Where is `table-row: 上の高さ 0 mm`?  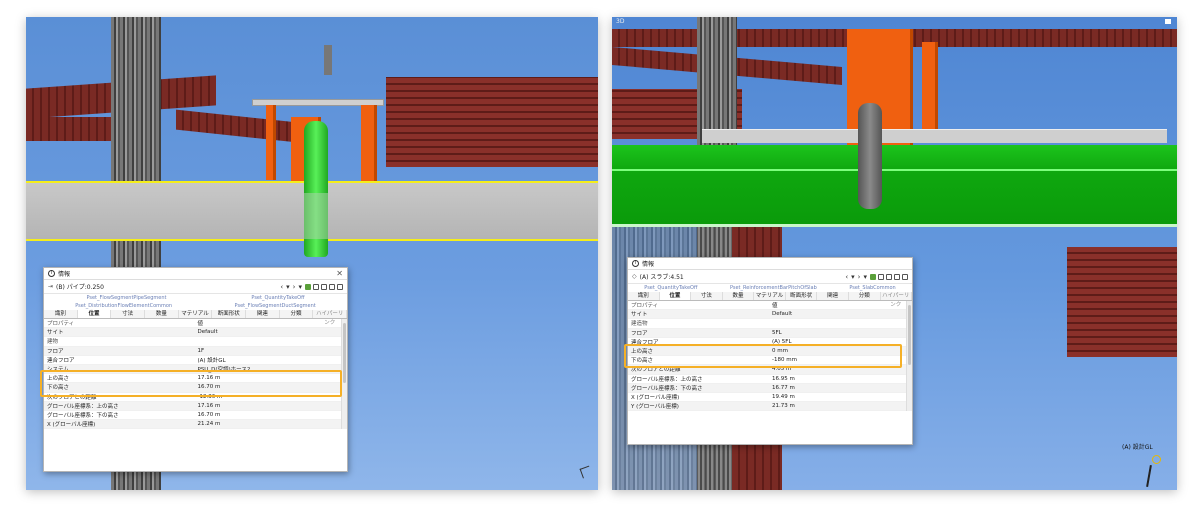
table-row: 上の高さ 0 mm is located at coordinates (770, 351).